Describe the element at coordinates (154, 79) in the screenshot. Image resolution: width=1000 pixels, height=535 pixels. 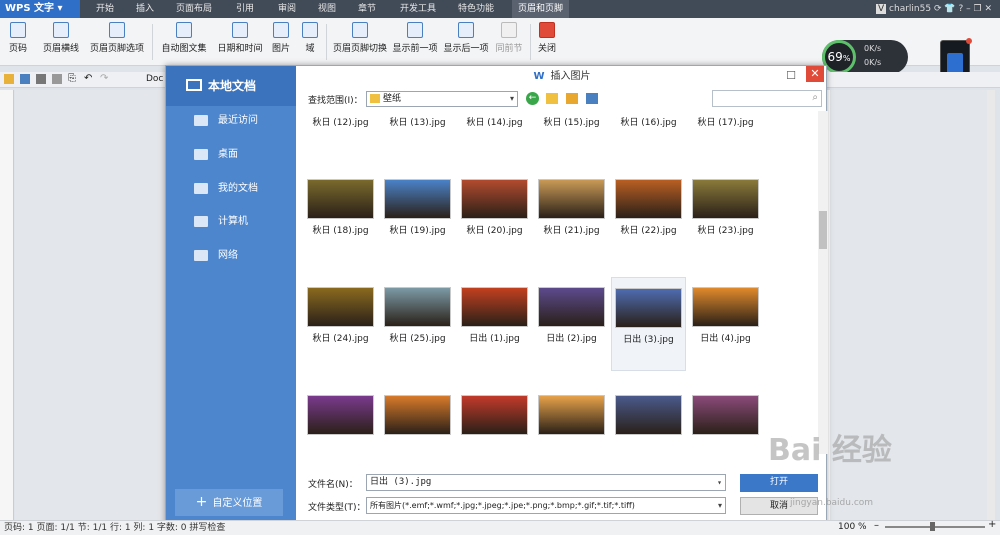
I see `doc-tab-label: Doc` at that location.